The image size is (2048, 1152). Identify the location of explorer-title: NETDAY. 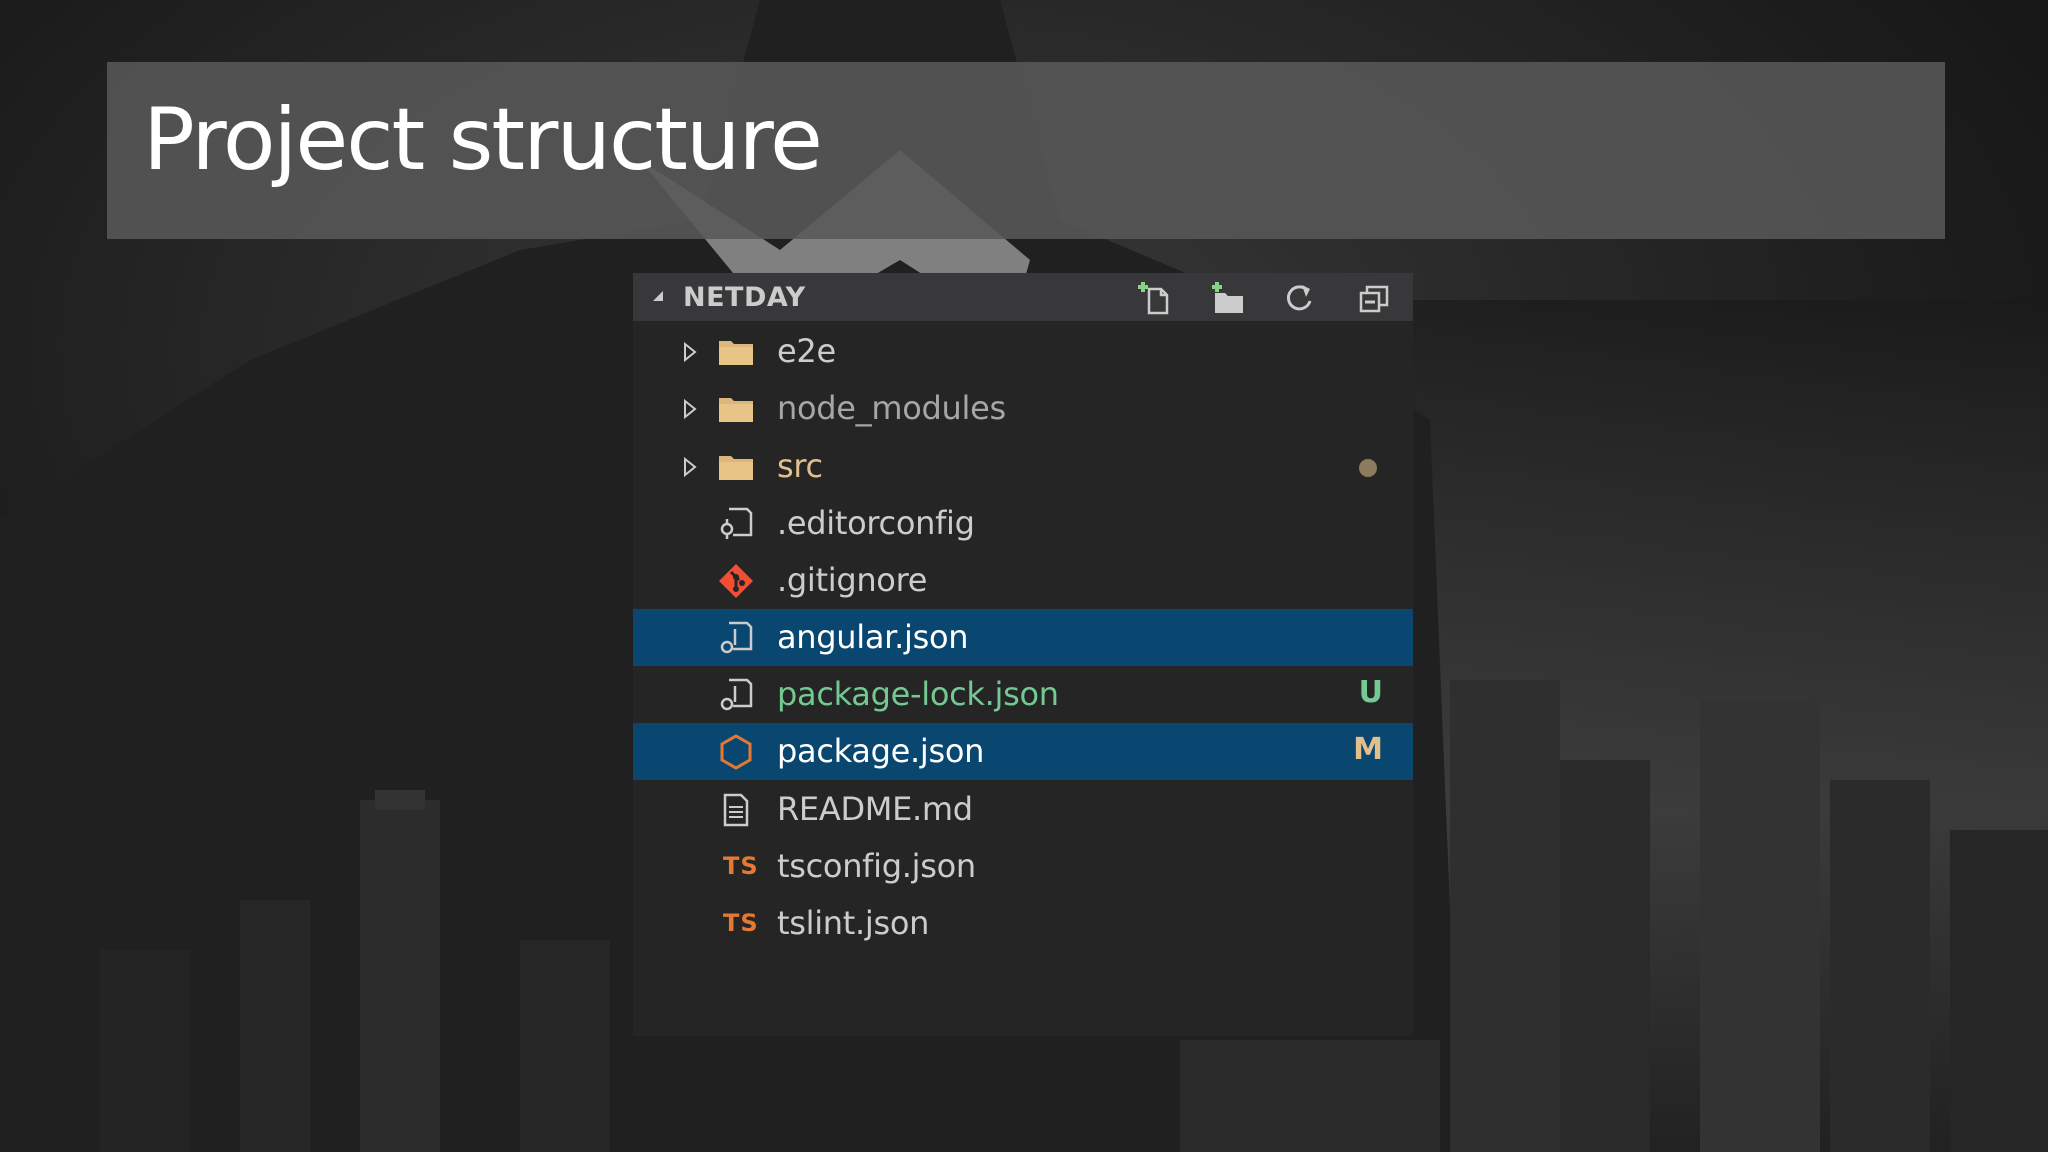
(744, 297).